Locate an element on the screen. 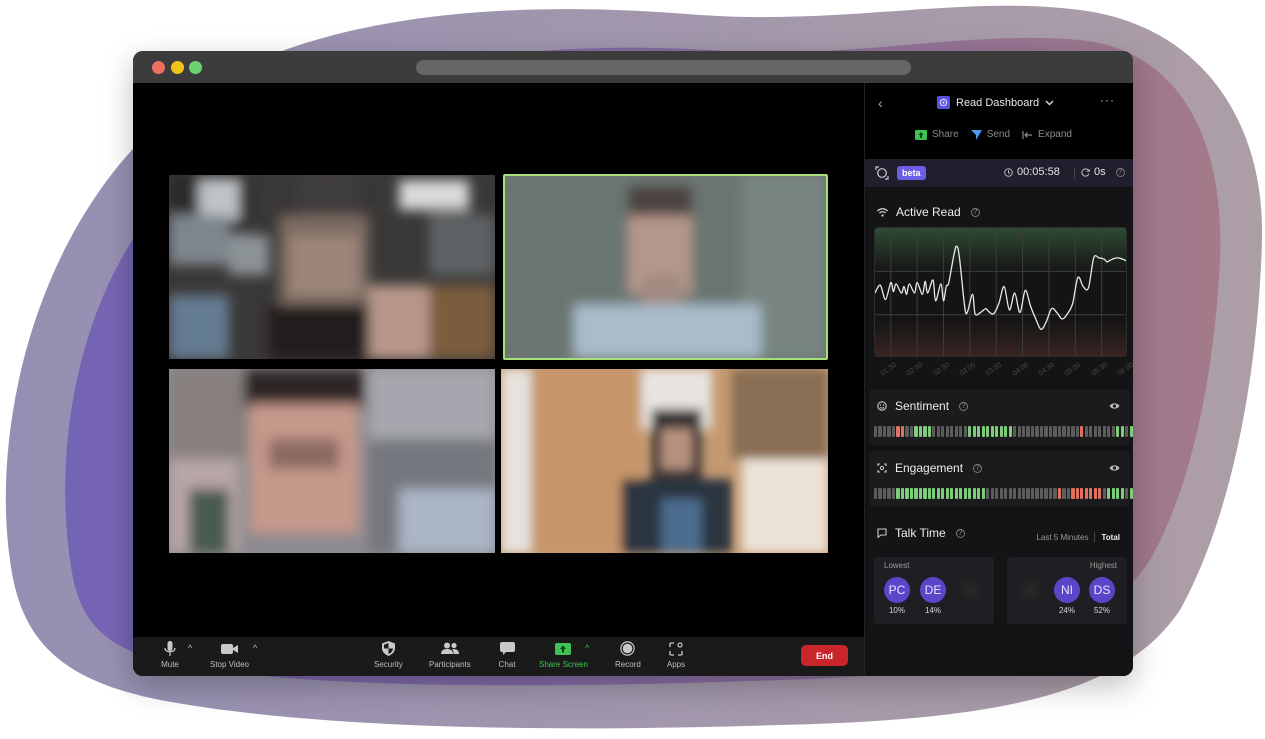 The height and width of the screenshot is (739, 1265). send-action-button: Send is located at coordinates (990, 134).